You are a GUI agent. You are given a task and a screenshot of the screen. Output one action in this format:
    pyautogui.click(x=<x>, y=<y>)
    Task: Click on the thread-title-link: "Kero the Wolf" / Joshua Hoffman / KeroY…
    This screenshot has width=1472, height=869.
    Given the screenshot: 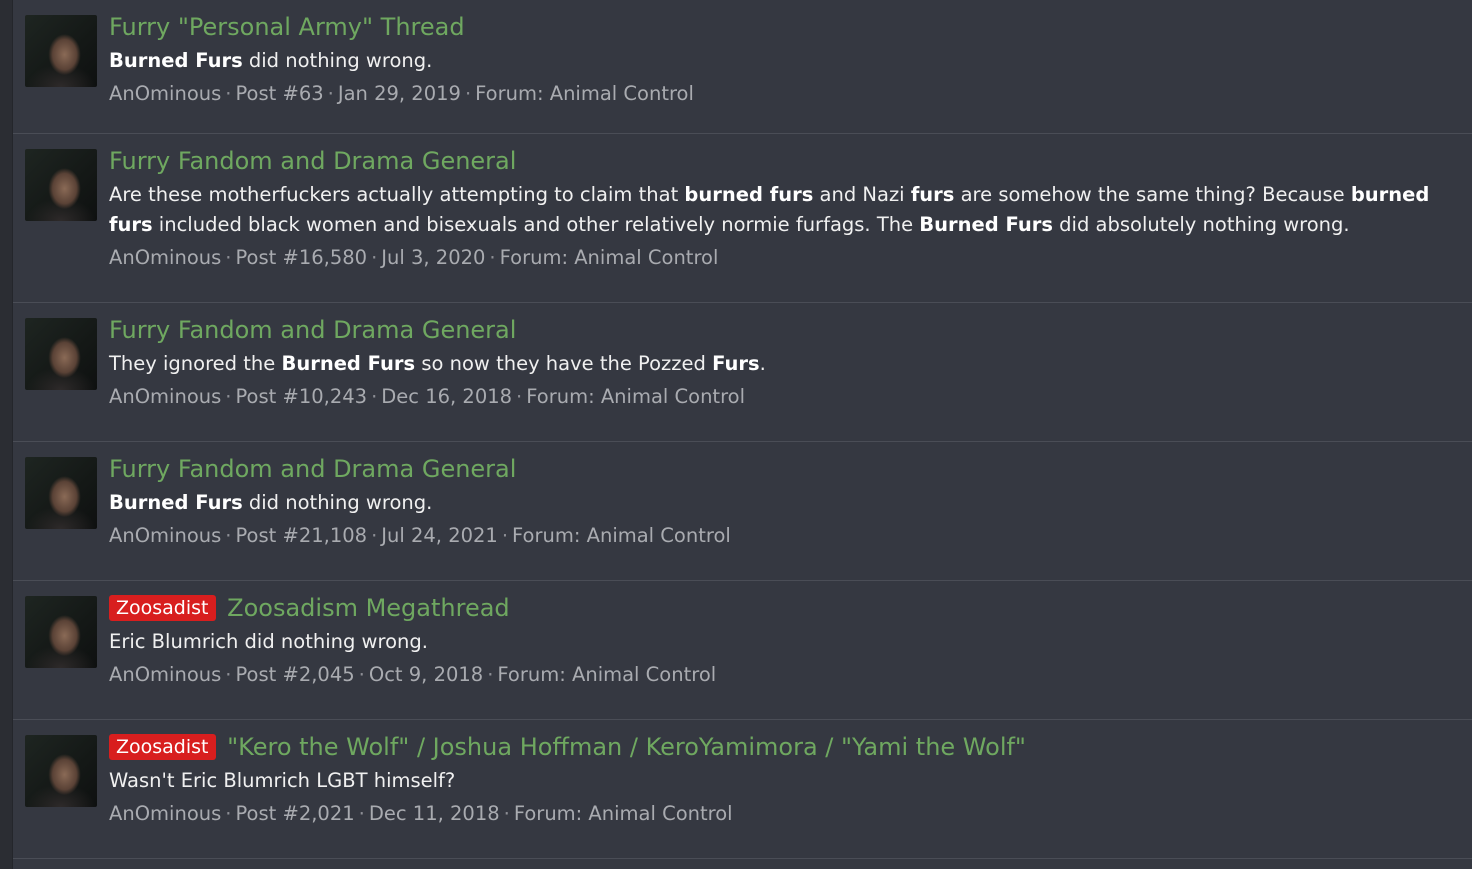 What is the action you would take?
    pyautogui.click(x=626, y=747)
    